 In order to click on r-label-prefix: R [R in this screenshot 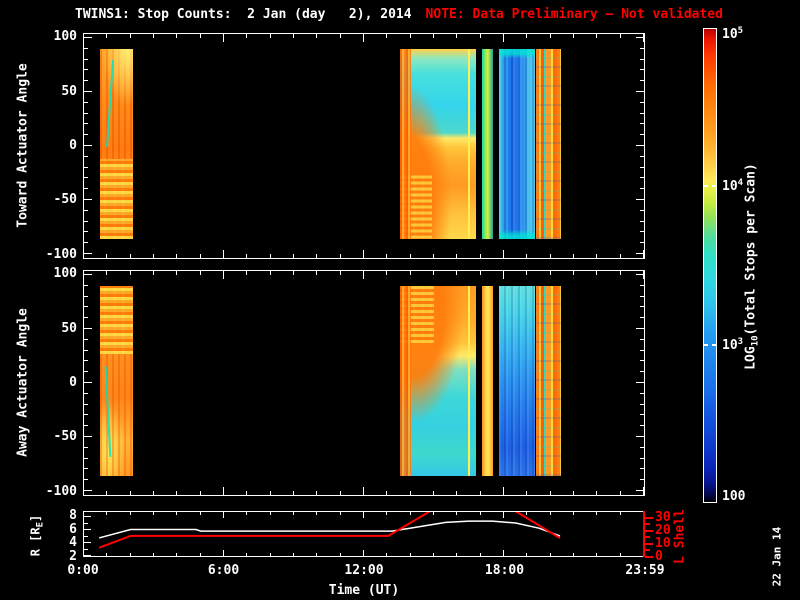, I will do `click(35, 542)`.